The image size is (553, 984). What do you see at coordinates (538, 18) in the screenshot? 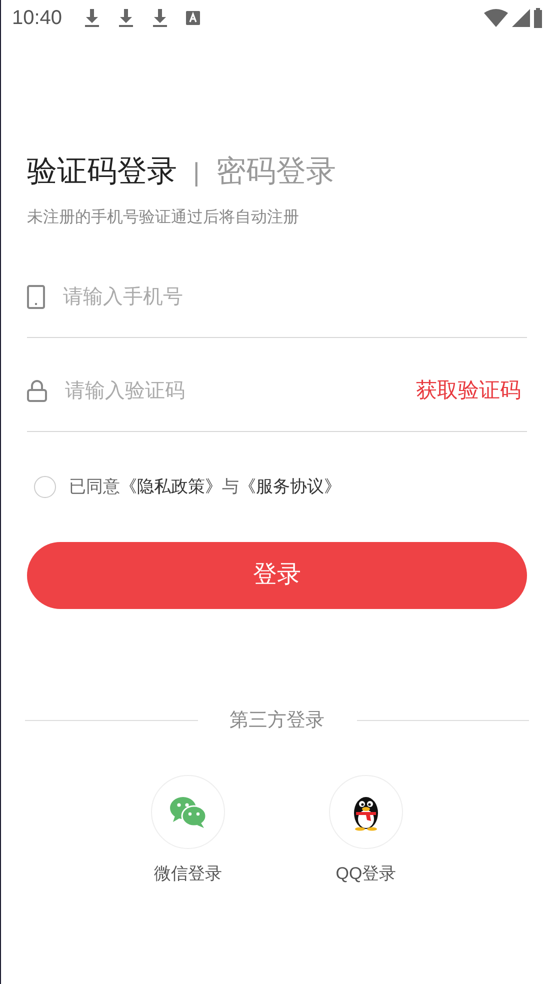
I see `battery-icon` at bounding box center [538, 18].